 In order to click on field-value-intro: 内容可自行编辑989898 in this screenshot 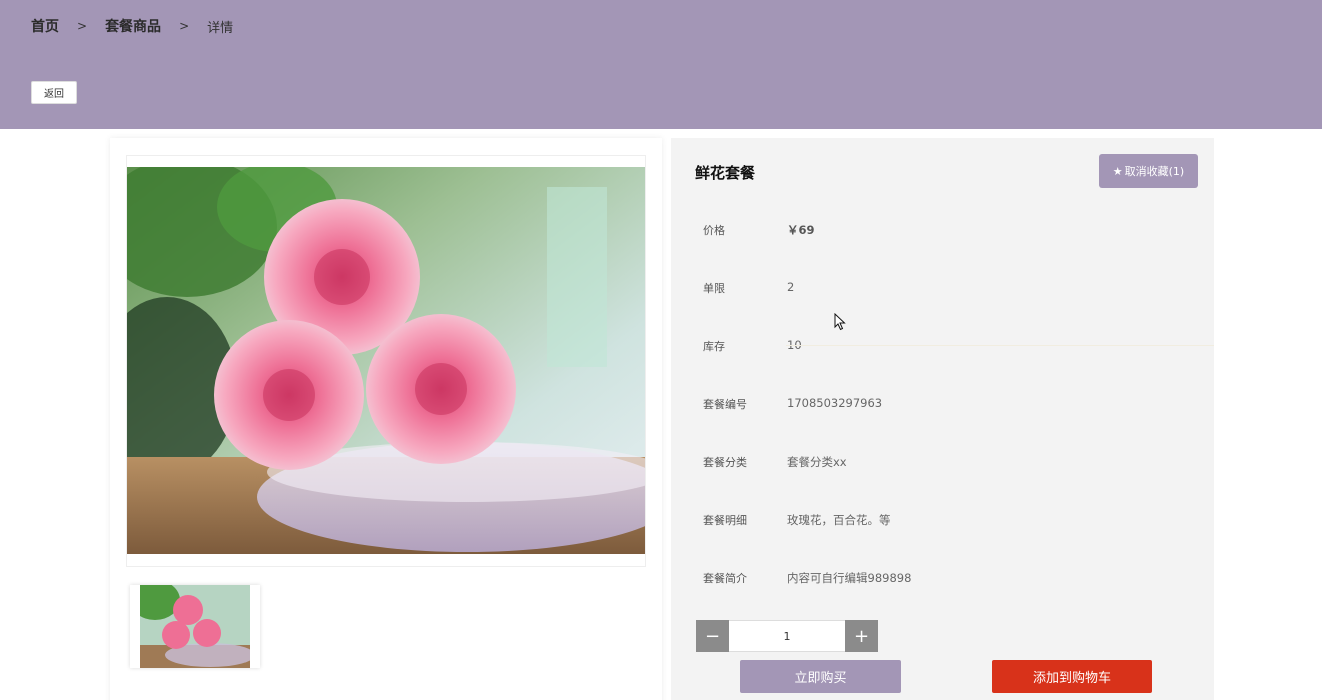, I will do `click(849, 578)`.